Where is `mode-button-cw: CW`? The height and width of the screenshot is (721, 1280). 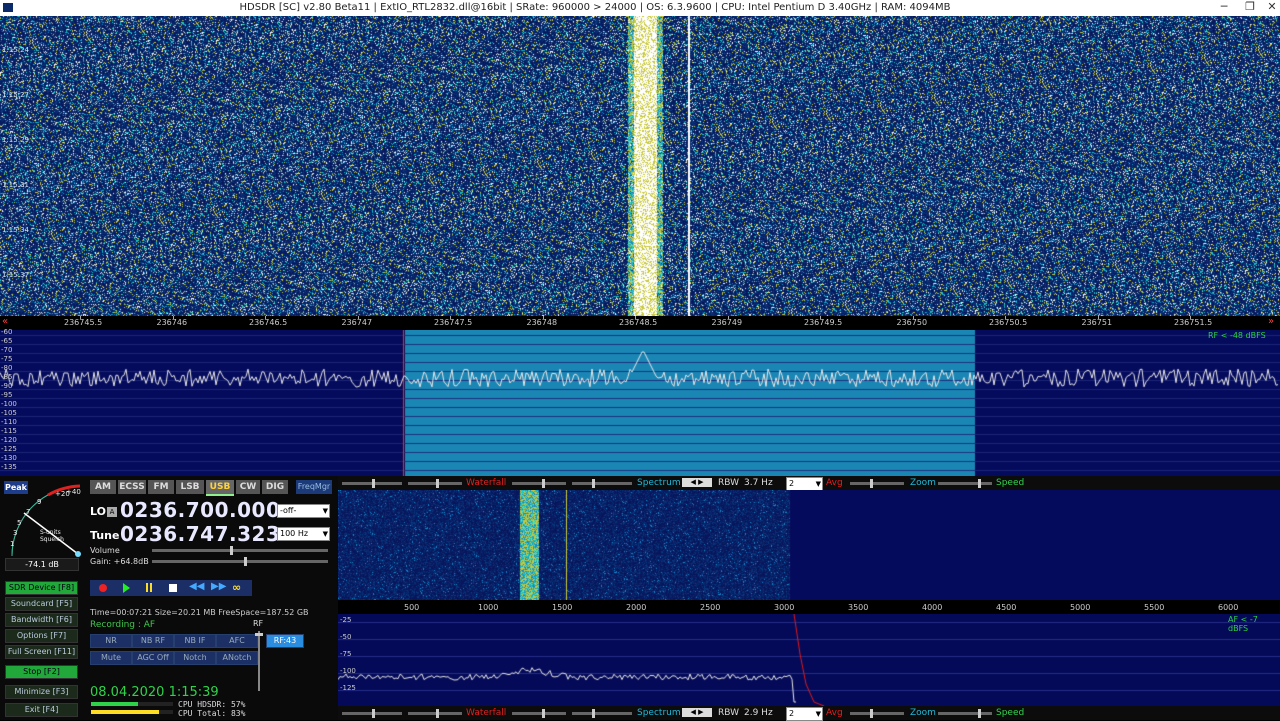 mode-button-cw: CW is located at coordinates (248, 487).